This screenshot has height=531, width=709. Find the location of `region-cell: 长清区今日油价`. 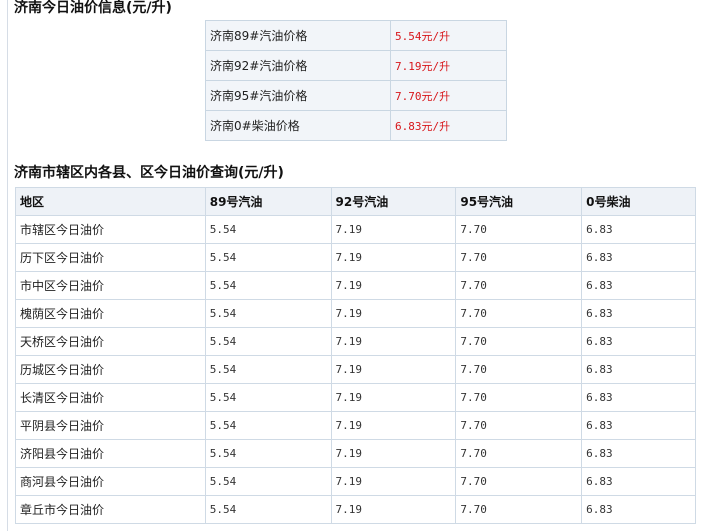

region-cell: 长清区今日油价 is located at coordinates (110, 397).